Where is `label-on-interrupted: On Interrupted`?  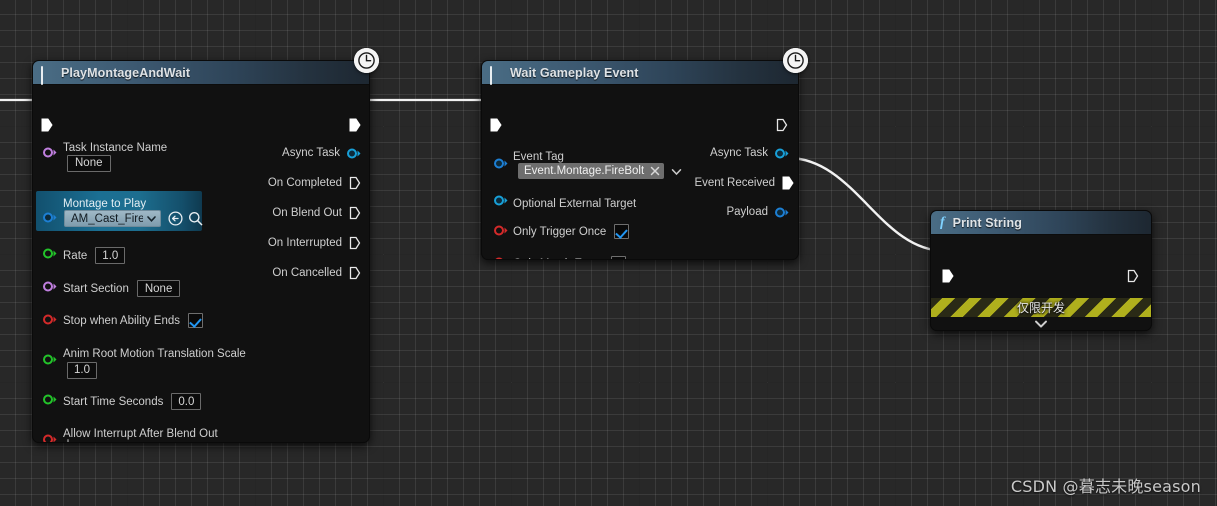 label-on-interrupted: On Interrupted is located at coordinates (304, 243).